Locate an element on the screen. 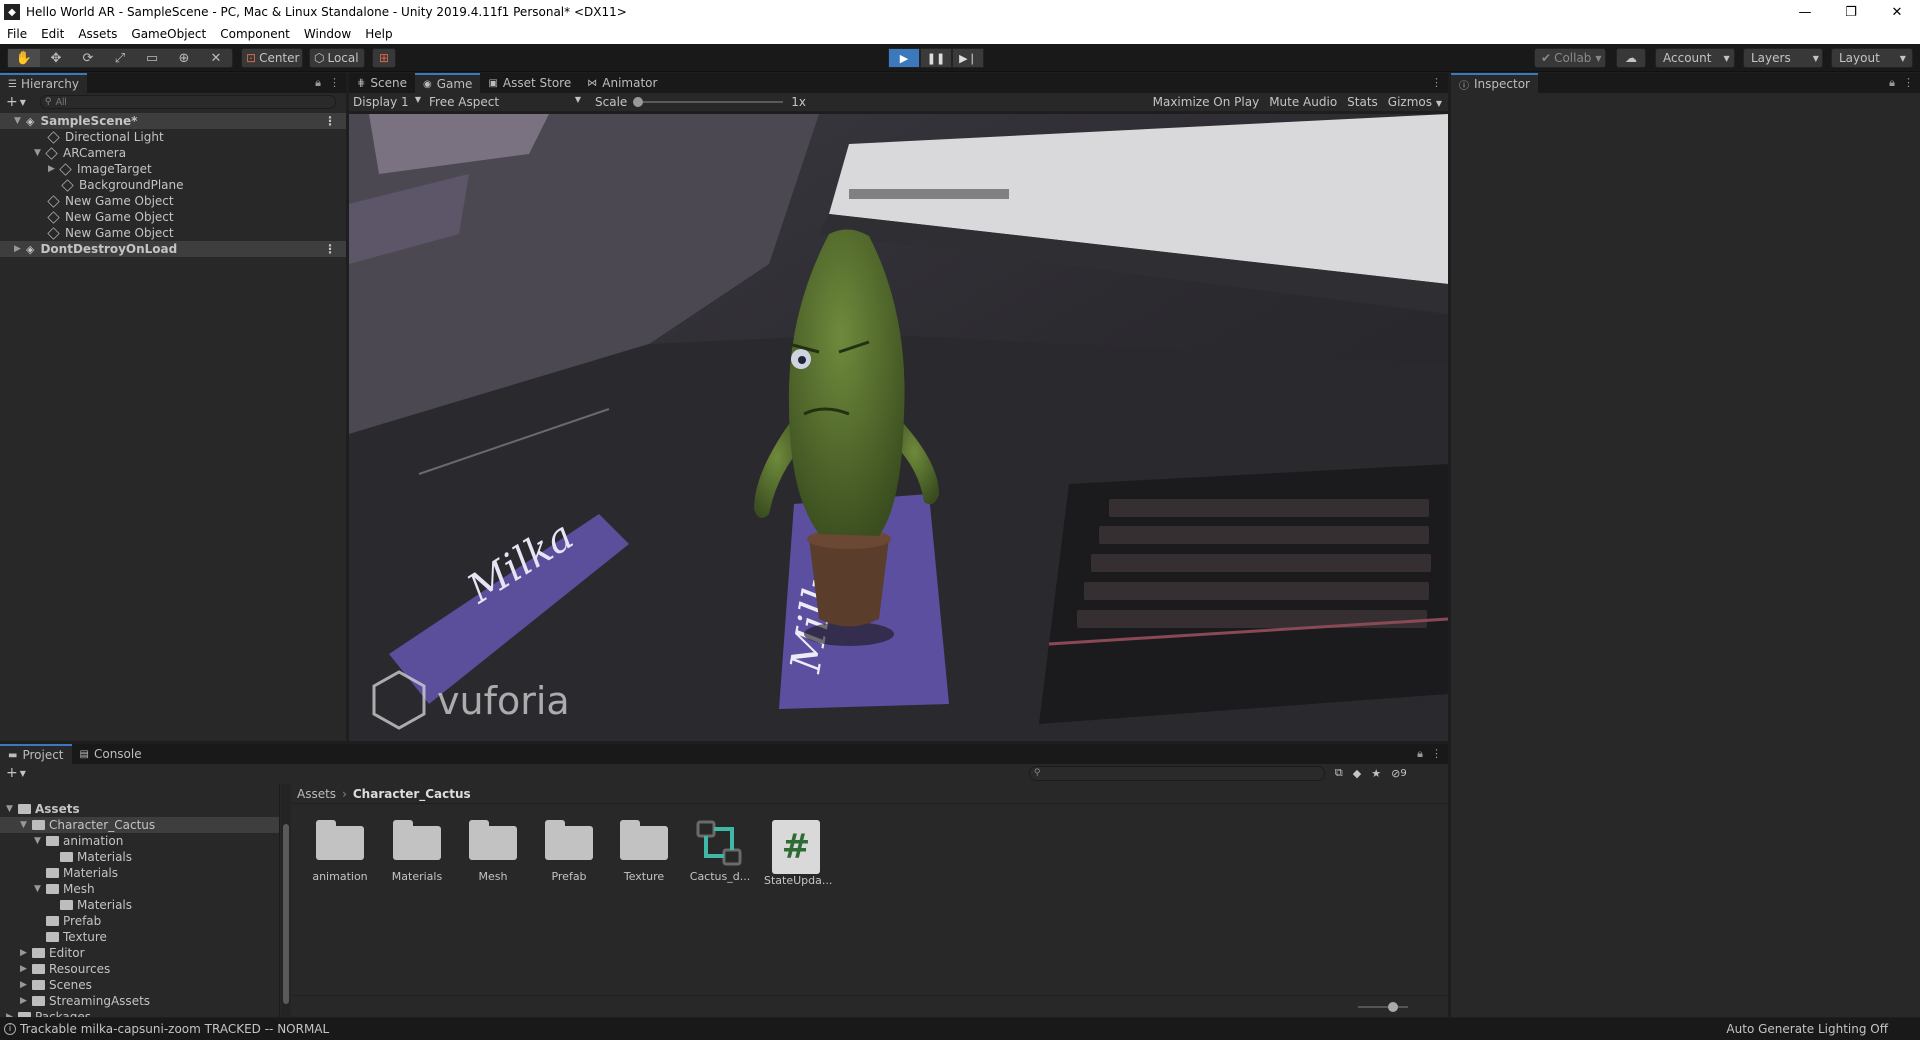 The height and width of the screenshot is (1040, 1920). menu-assets: Assets is located at coordinates (97, 34).